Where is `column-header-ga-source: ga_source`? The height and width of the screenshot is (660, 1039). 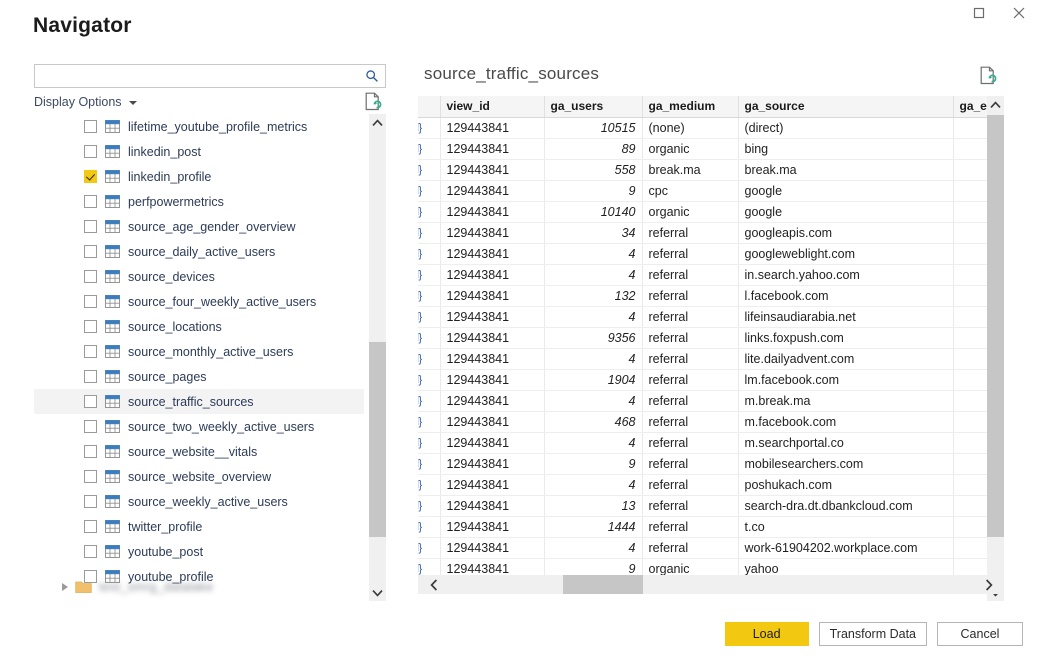 column-header-ga-source: ga_source is located at coordinates (846, 107).